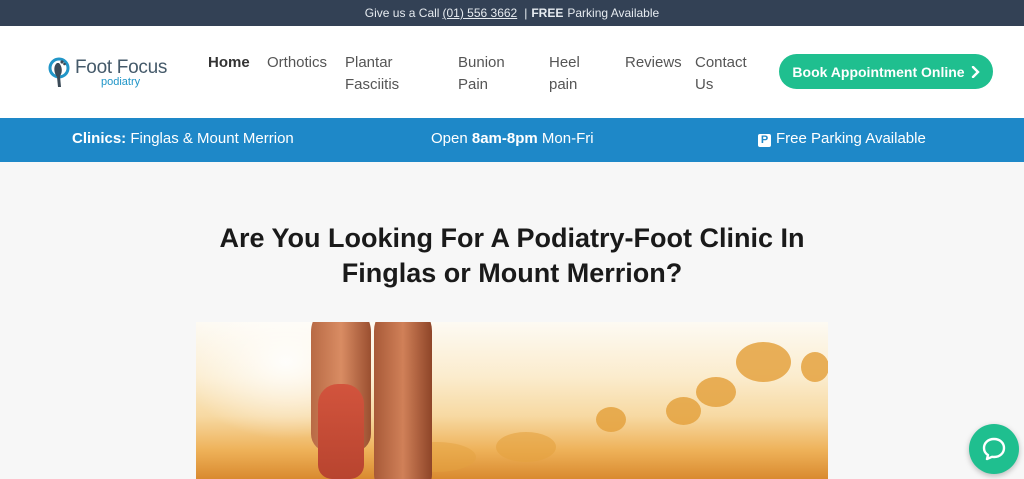  What do you see at coordinates (449, 138) in the screenshot?
I see `hours-prefix: Open` at bounding box center [449, 138].